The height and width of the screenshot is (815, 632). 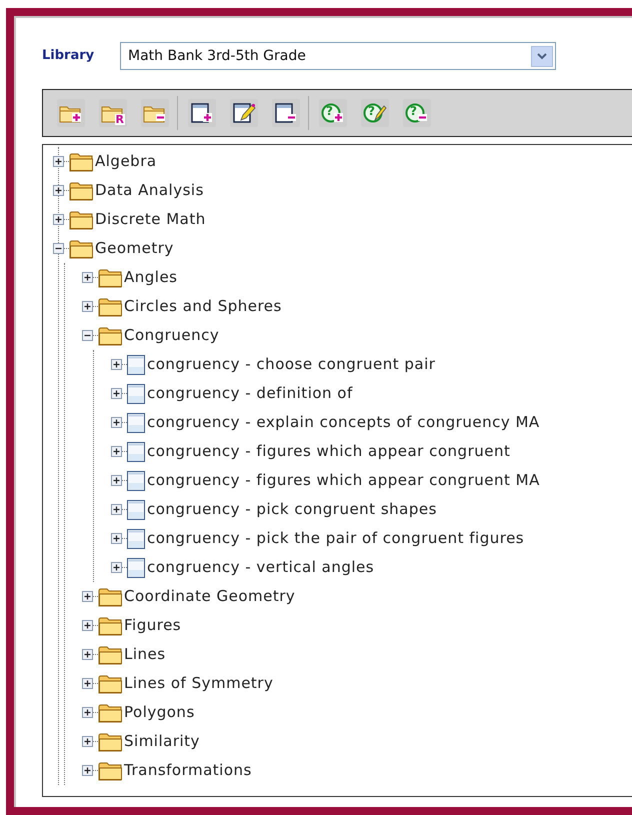 What do you see at coordinates (149, 190) in the screenshot?
I see `folder-label: Data Analysis` at bounding box center [149, 190].